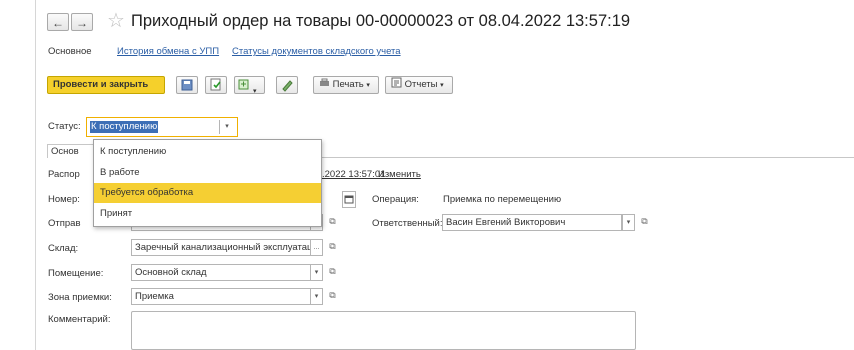 This screenshot has height=350, width=854. Describe the element at coordinates (162, 127) in the screenshot. I see `status-select: К поступлению ▾` at that location.